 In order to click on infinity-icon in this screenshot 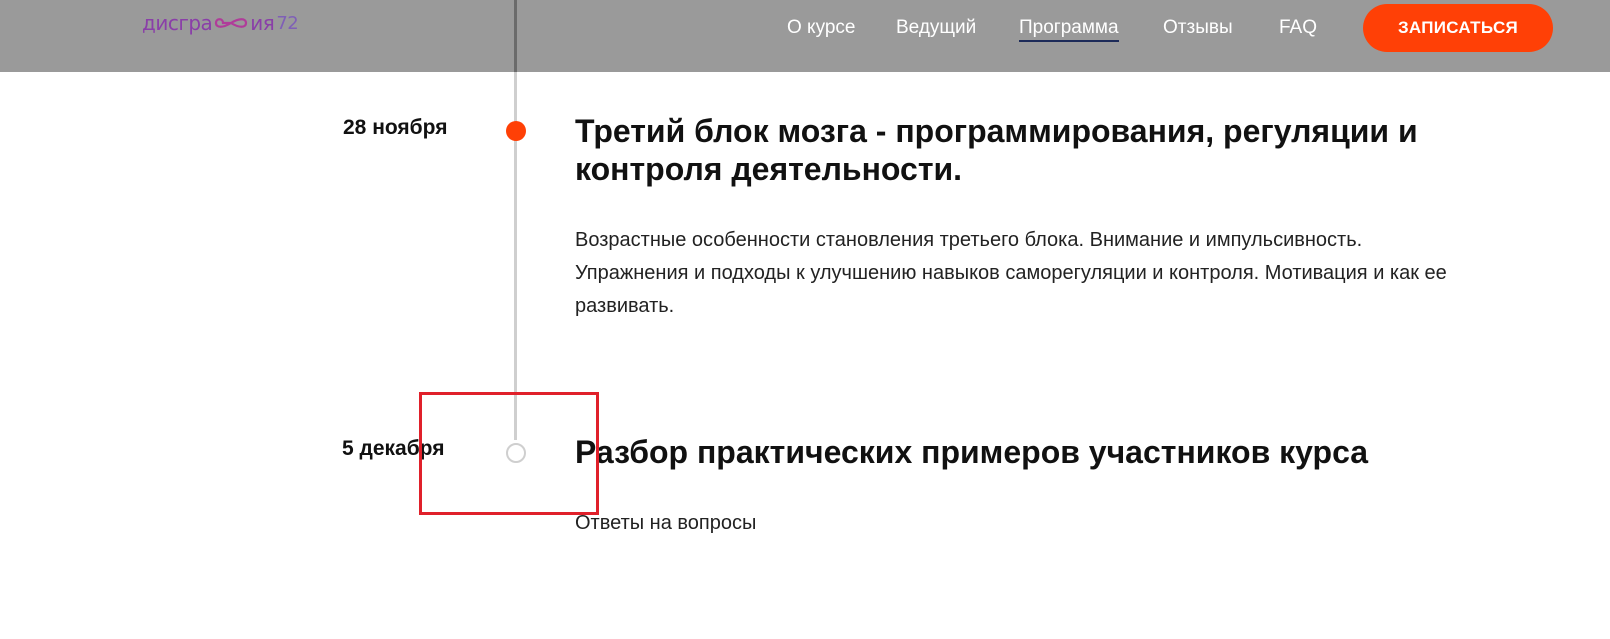, I will do `click(231, 23)`.